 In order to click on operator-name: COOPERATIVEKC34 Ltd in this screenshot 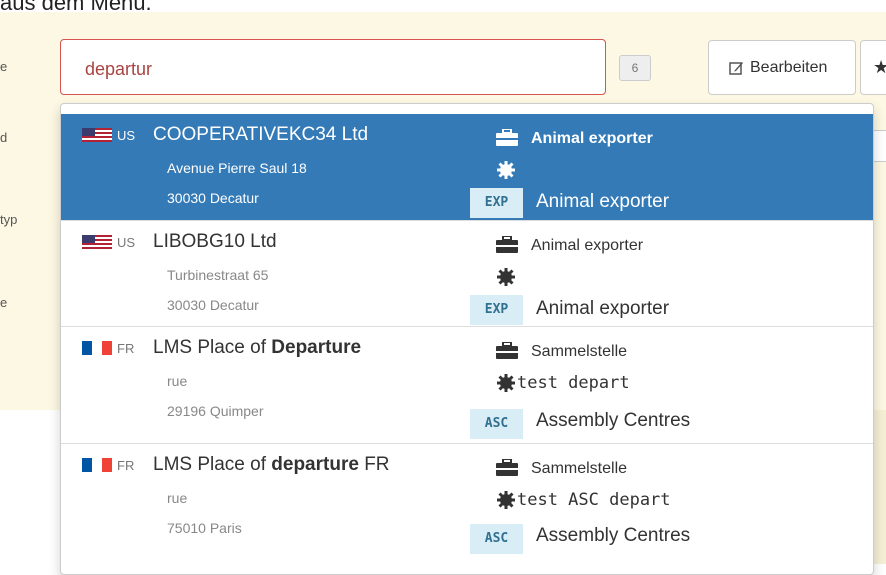, I will do `click(261, 134)`.